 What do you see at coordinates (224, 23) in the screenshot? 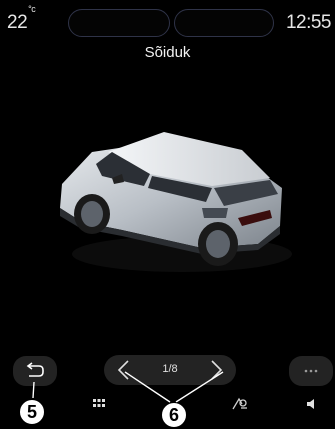
I see `status-slot-right` at bounding box center [224, 23].